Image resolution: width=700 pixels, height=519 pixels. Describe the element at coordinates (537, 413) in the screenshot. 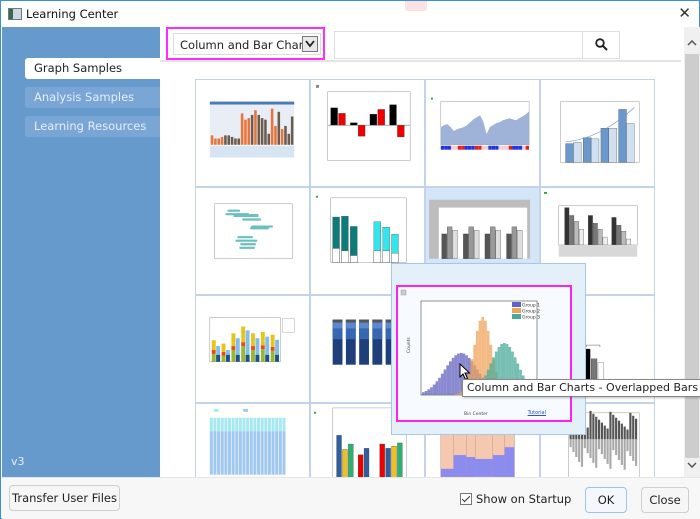

I see `tutorial-link: Tutorial` at that location.